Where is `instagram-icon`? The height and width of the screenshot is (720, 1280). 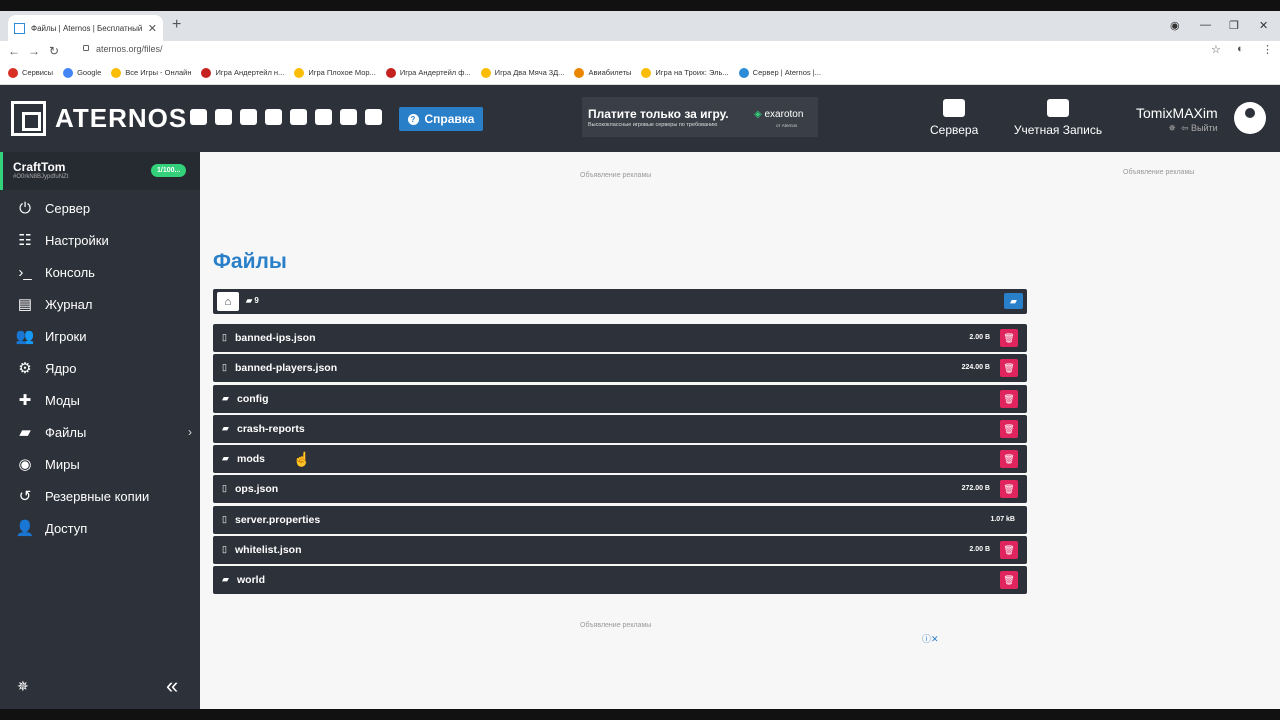 instagram-icon is located at coordinates (273, 117).